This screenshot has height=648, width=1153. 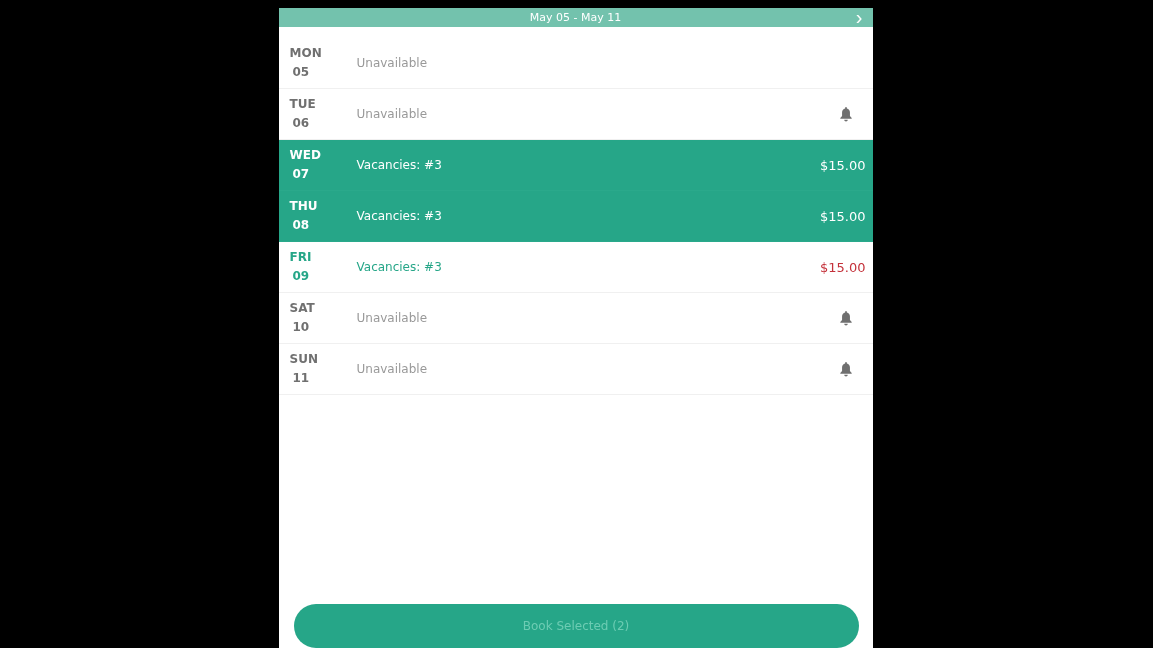 What do you see at coordinates (575, 369) in the screenshot?
I see `day-row: SUN 11 Unavailable` at bounding box center [575, 369].